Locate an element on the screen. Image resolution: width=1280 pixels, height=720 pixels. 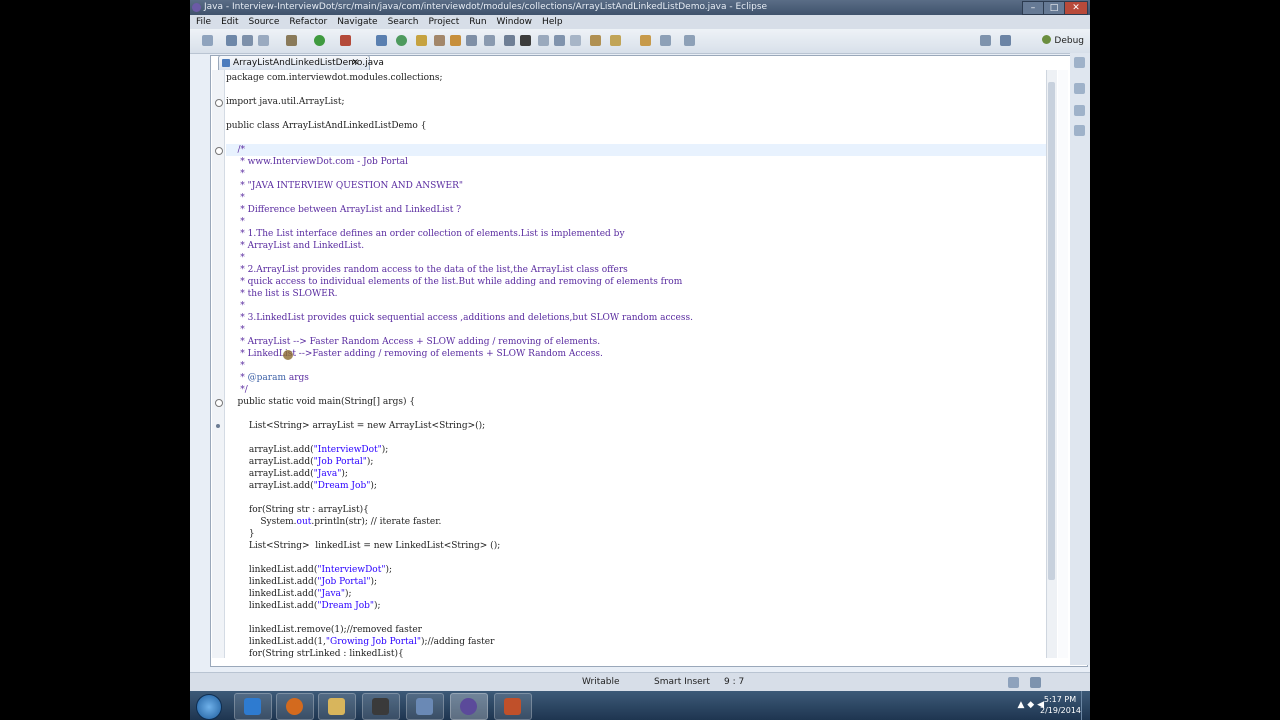
code-line: linkedList.remove(1);//removed faster is located at coordinates (636, 630).